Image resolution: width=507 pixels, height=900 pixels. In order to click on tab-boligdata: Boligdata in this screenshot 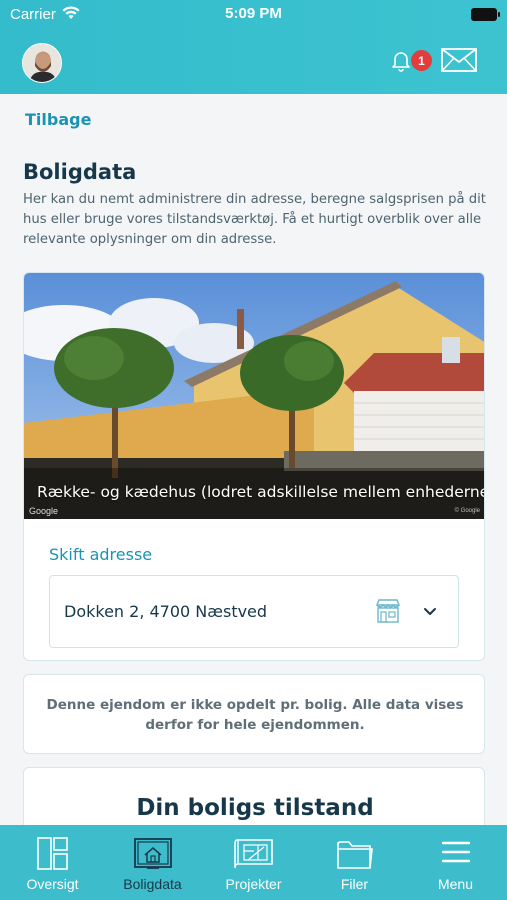, I will do `click(152, 862)`.